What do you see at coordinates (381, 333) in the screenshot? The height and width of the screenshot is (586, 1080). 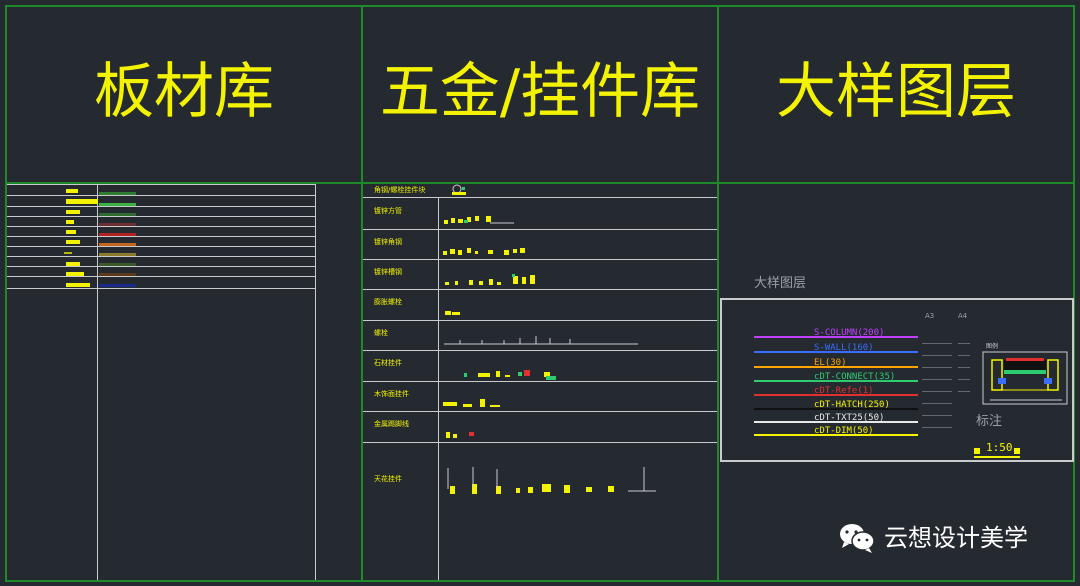 I see `hardware-row-label: 螺栓` at bounding box center [381, 333].